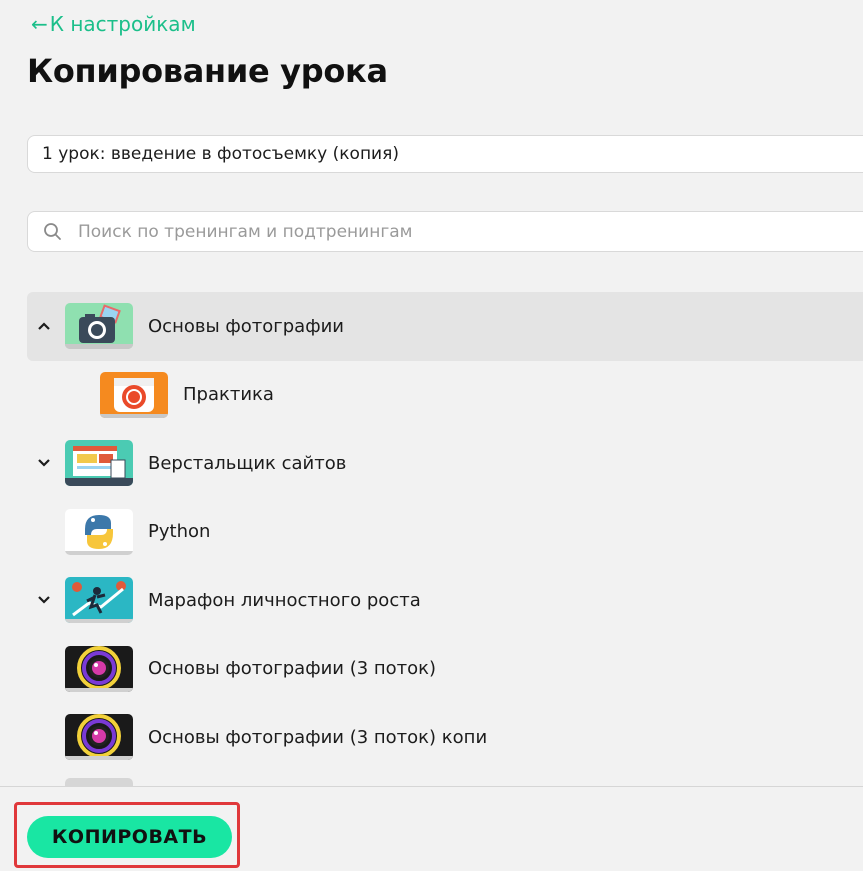  What do you see at coordinates (445, 669) in the screenshot?
I see `tree-item-osnovy-fotografii-3-potok: Основы фотографии (3 поток)` at bounding box center [445, 669].